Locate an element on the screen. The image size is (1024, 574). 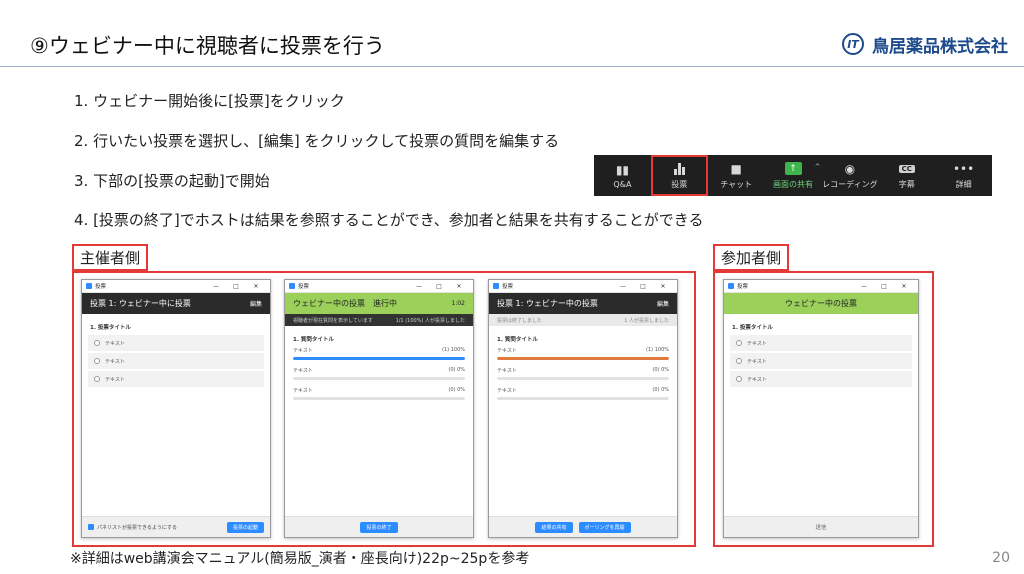
checkbox-checked-icon is located at coordinates (91, 527).